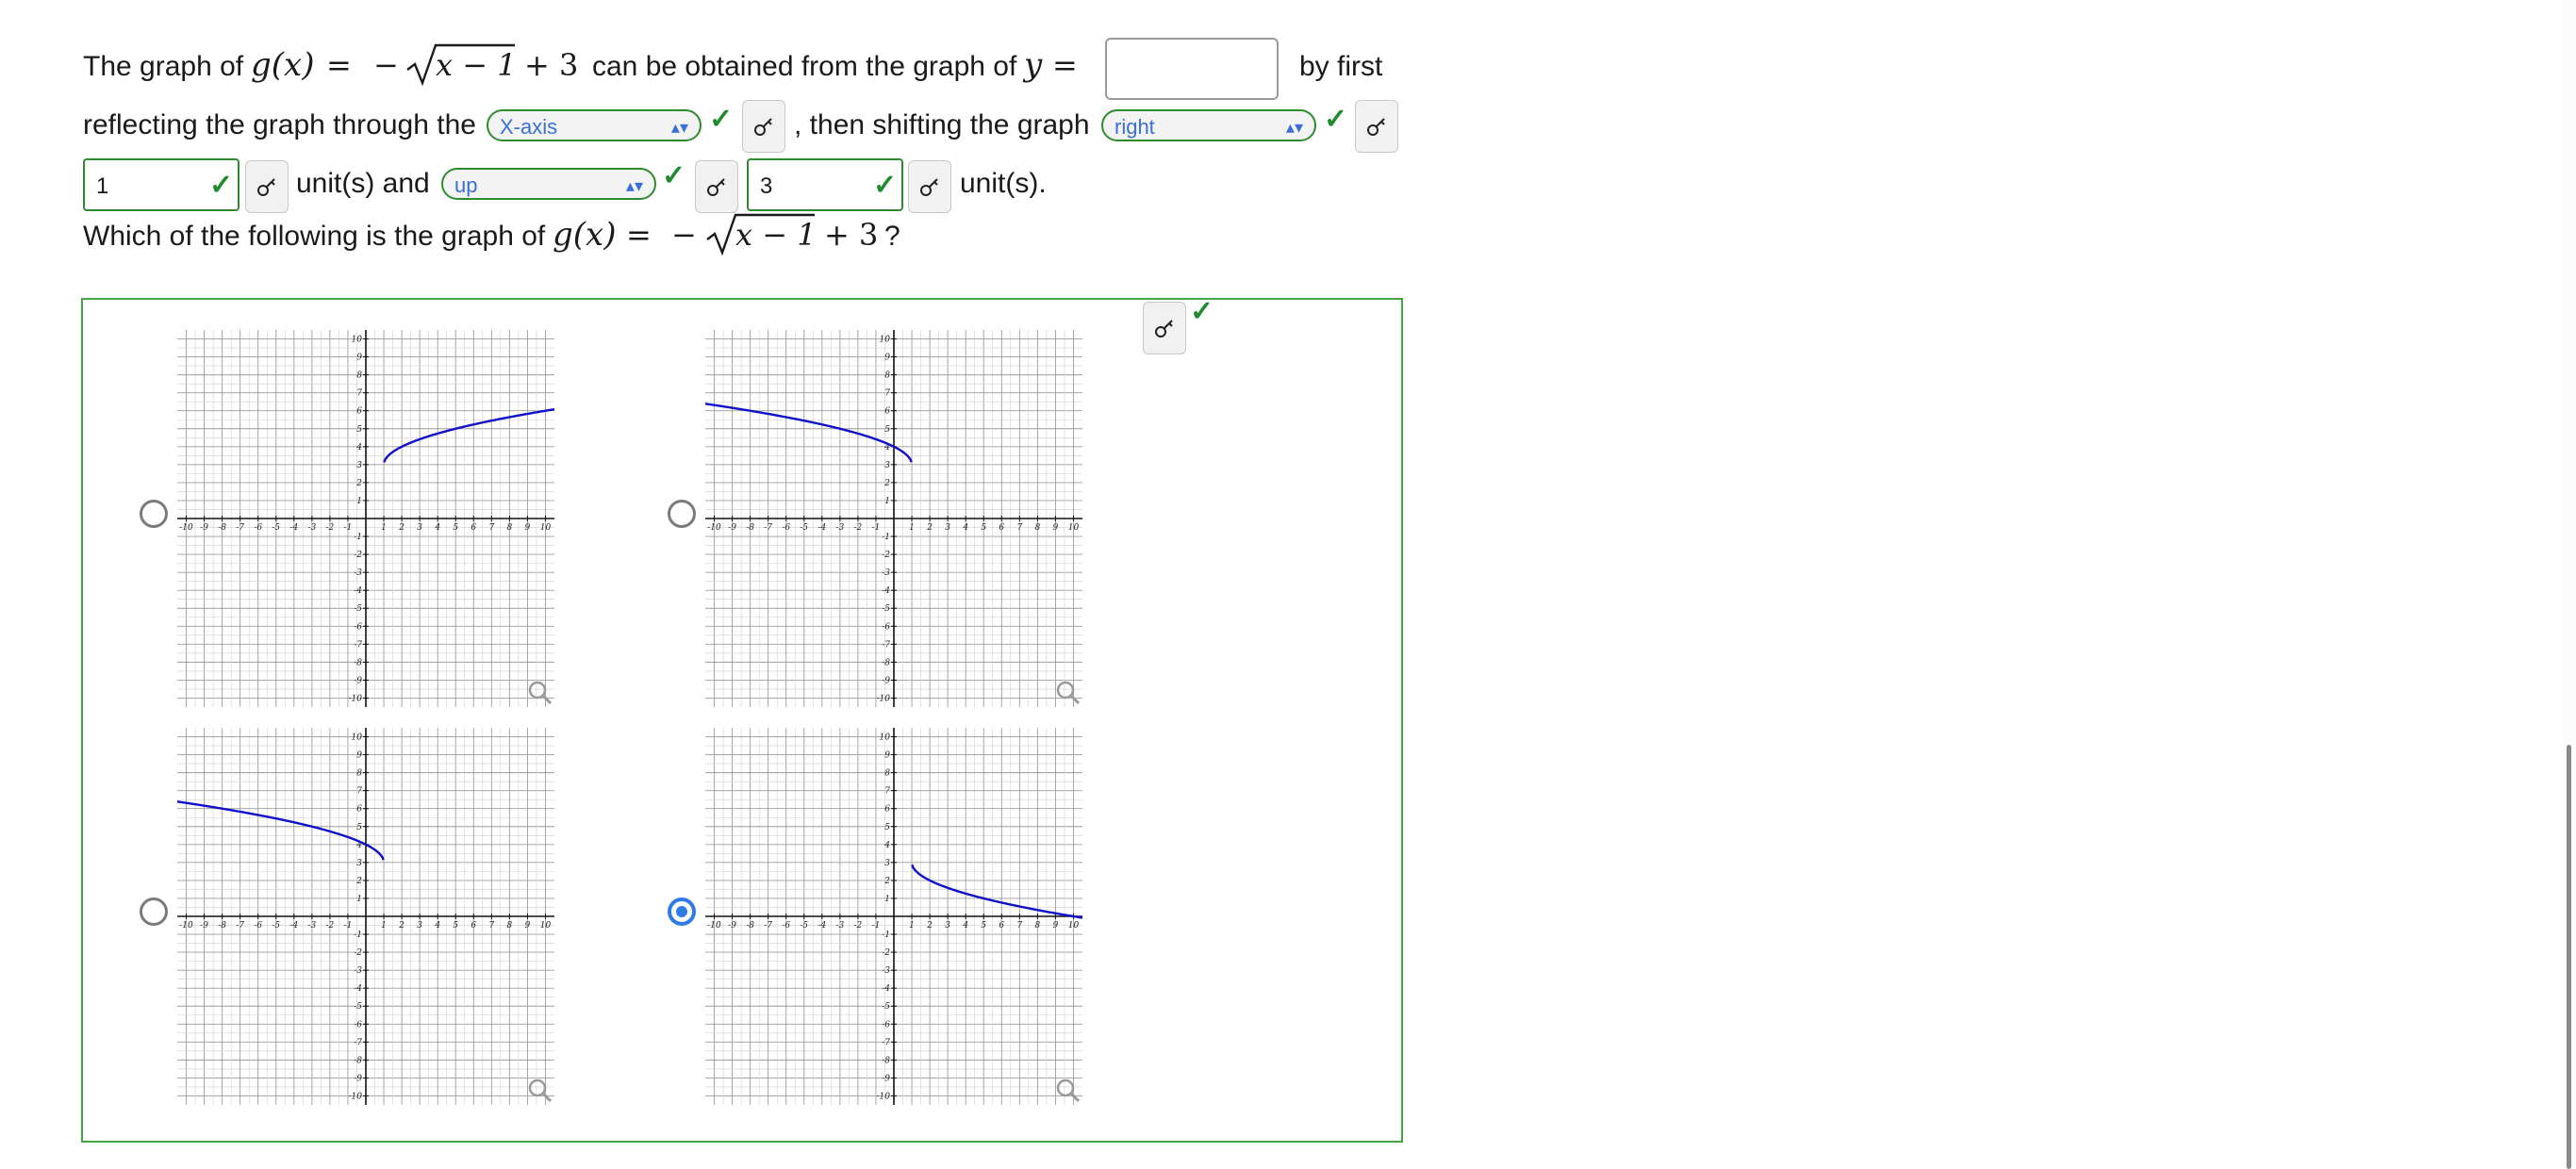  Describe the element at coordinates (455, 528) in the screenshot. I see `x-tick-label: 5` at that location.